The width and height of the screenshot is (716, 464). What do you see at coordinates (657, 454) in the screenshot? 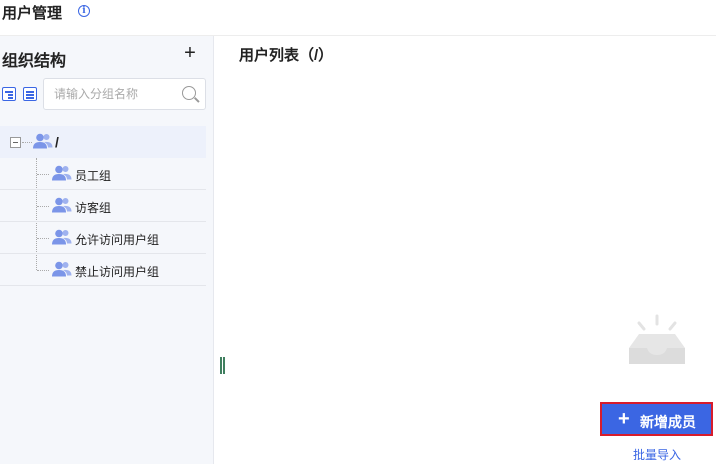
I see `batch-import-link: 批量导入` at bounding box center [657, 454].